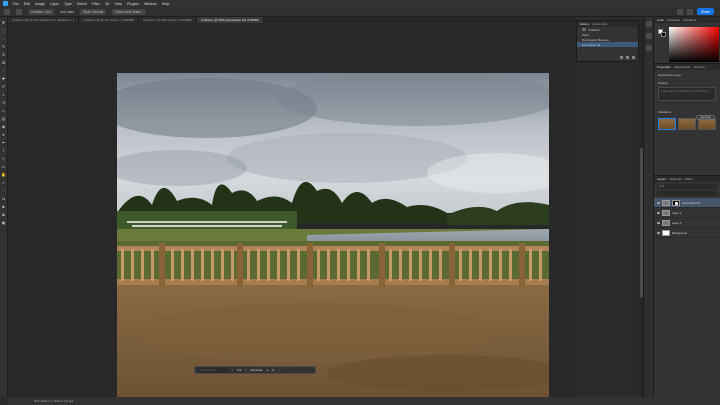  What do you see at coordinates (41, 11) in the screenshot?
I see `feather-field: Feather: 0 px` at bounding box center [41, 11].